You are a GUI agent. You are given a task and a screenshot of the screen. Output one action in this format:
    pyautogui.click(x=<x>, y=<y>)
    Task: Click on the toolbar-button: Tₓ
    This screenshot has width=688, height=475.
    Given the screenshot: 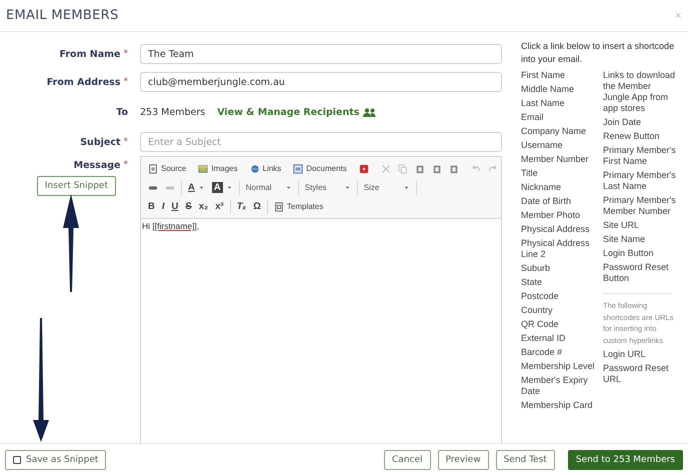 What is the action you would take?
    pyautogui.click(x=242, y=206)
    